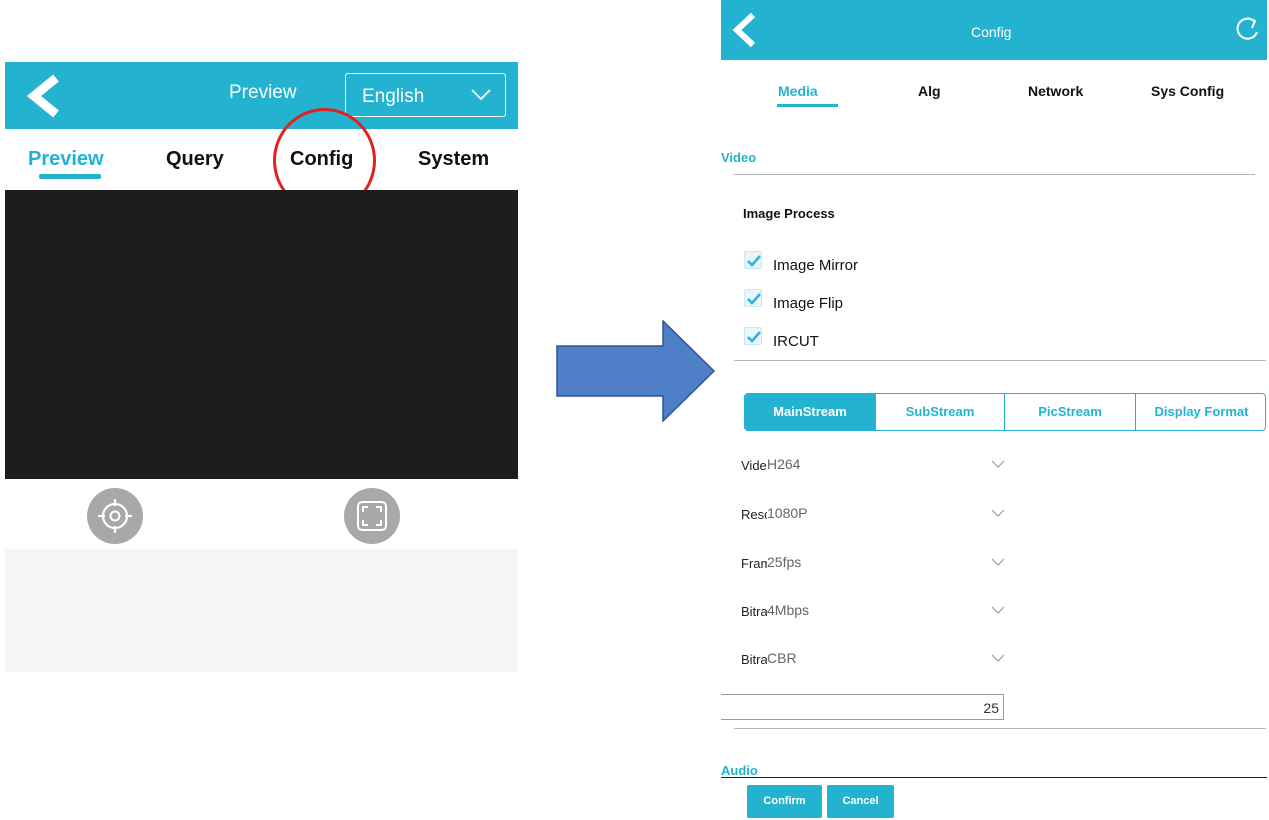 This screenshot has height=820, width=1269. Describe the element at coordinates (739, 157) in the screenshot. I see `video-section-title: Video` at that location.